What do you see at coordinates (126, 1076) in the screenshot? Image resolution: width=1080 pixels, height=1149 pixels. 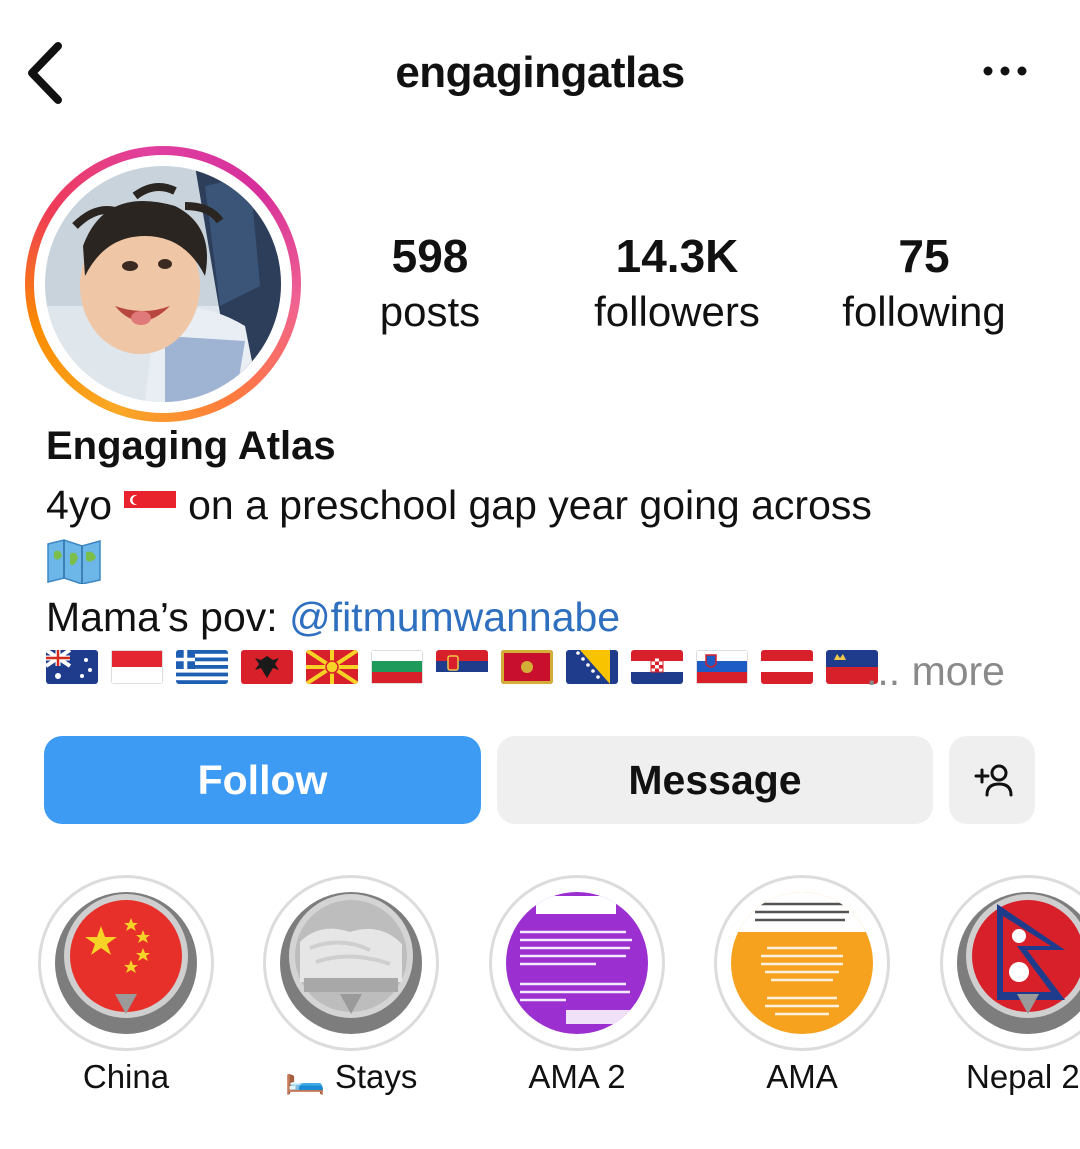 I see `highlight-china-label: China` at bounding box center [126, 1076].